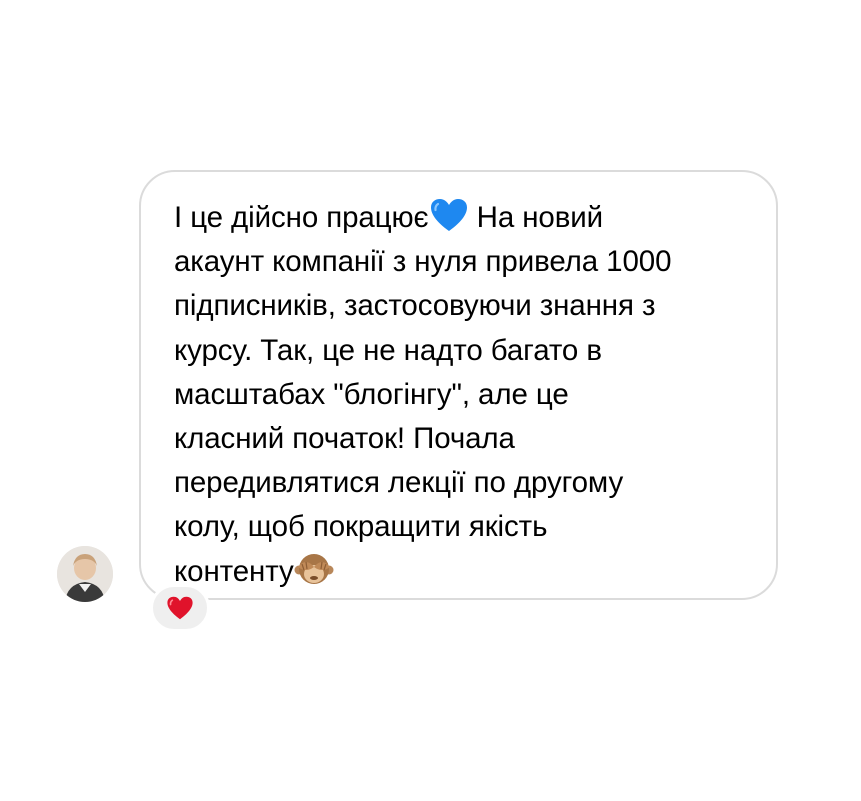  What do you see at coordinates (301, 217) in the screenshot?
I see `message-text: І це дійсно працює` at bounding box center [301, 217].